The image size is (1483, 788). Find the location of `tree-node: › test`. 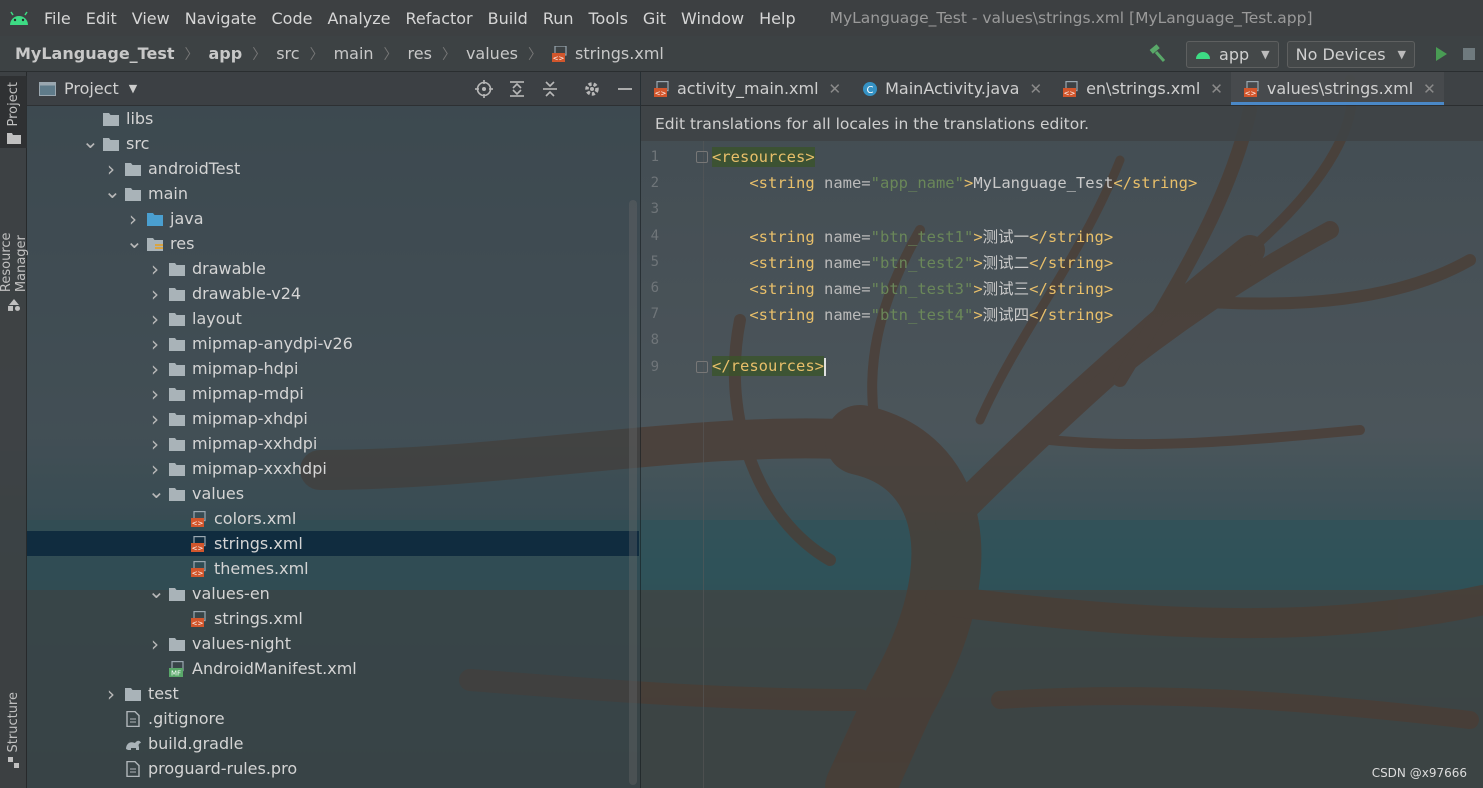

tree-node: › test is located at coordinates (333, 693).